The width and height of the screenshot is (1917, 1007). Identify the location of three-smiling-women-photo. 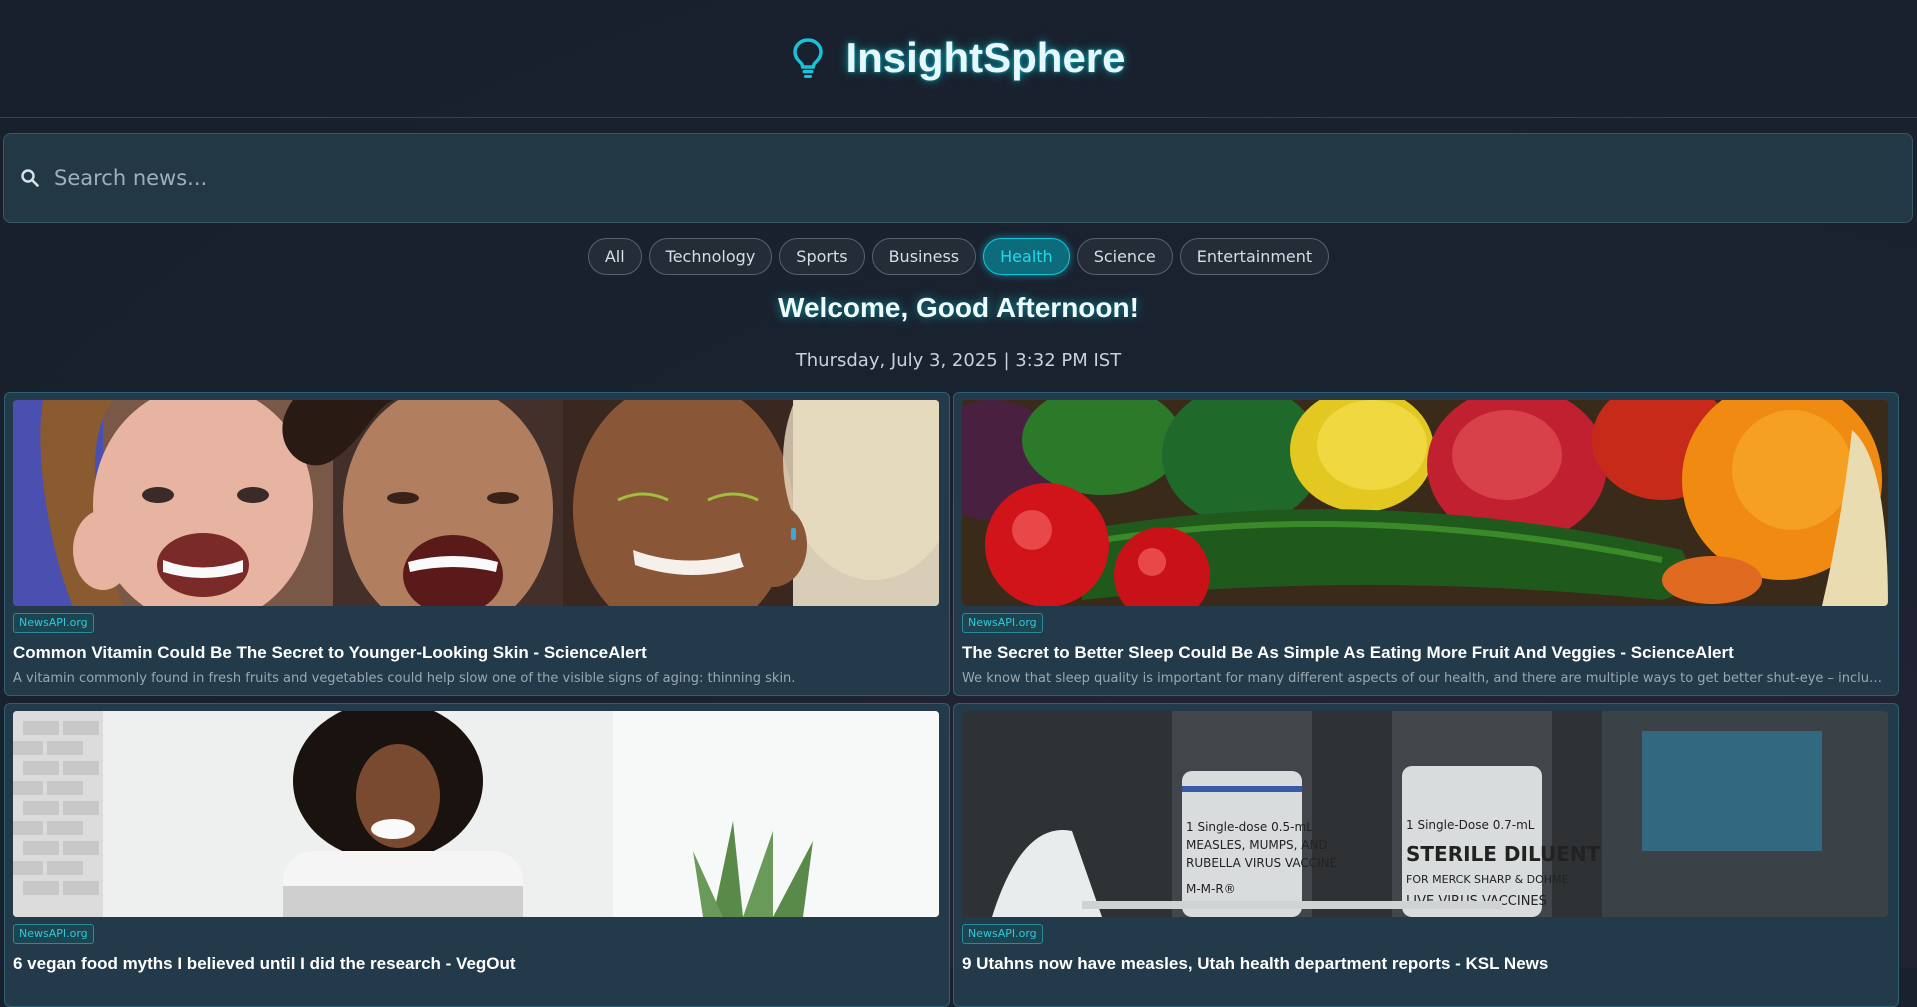
(476, 503).